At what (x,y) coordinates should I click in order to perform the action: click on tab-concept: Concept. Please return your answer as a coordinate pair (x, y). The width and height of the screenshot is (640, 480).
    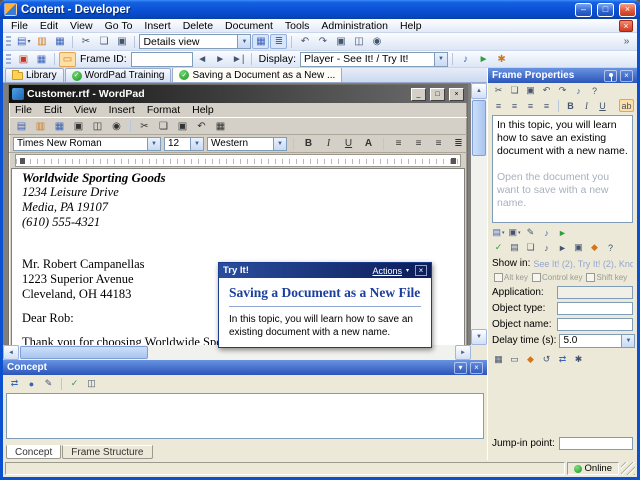
    Looking at the image, I should click on (34, 452).